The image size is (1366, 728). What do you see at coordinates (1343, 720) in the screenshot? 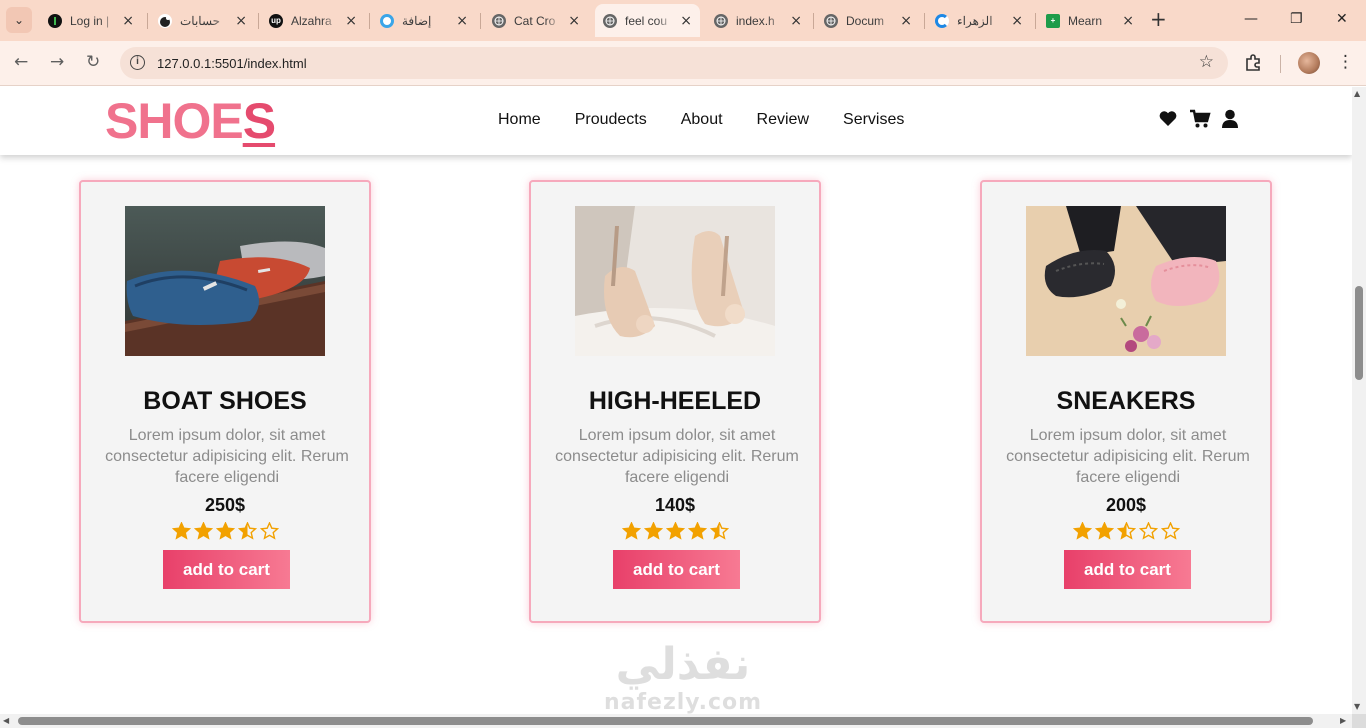
I see `scroll-right-arrow: ▶` at bounding box center [1343, 720].